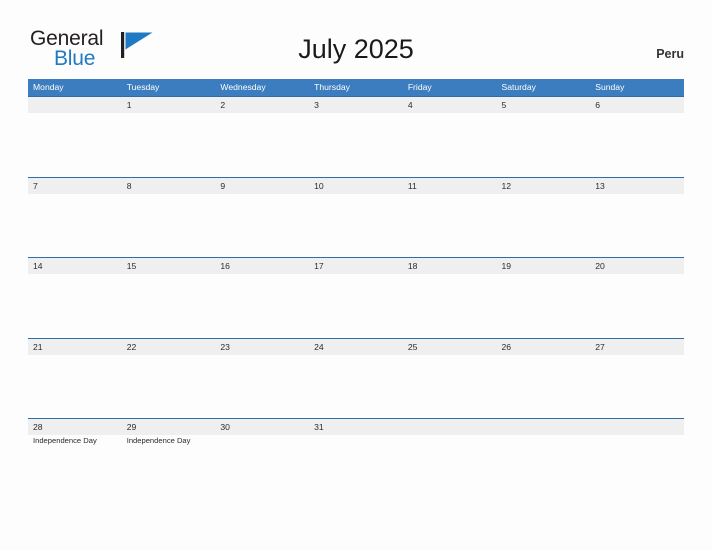 The image size is (712, 550). What do you see at coordinates (48, 87) in the screenshot?
I see `weekday-header-monday: Monday` at bounding box center [48, 87].